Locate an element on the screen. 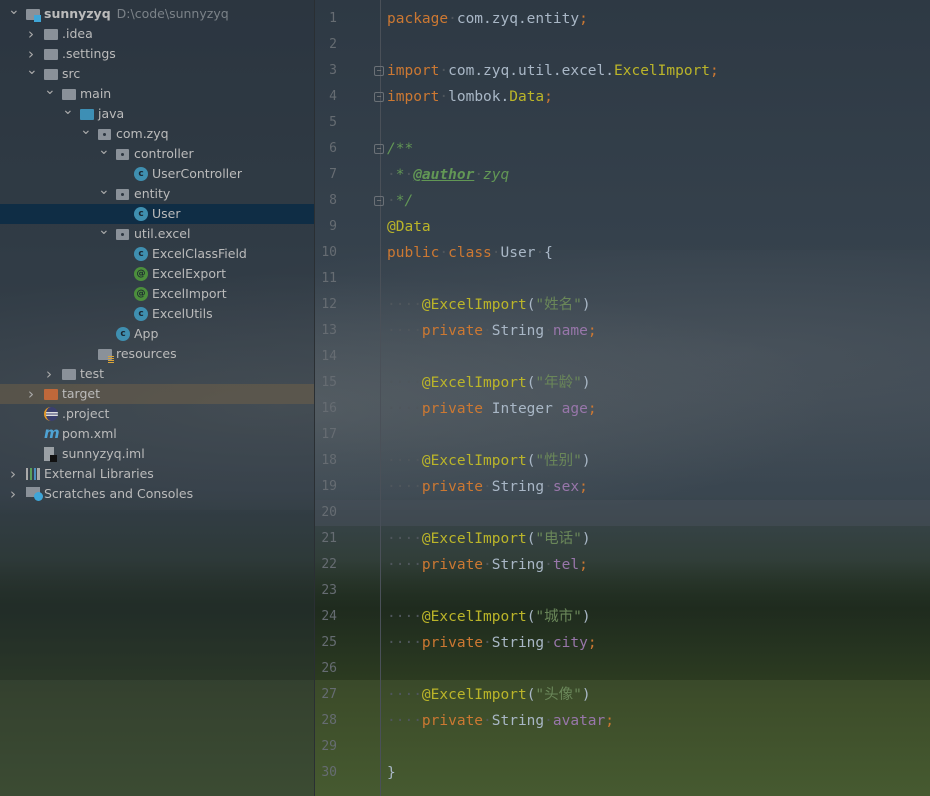 This screenshot has width=930, height=796. tree-item: @ ExcelImport is located at coordinates (157, 294).